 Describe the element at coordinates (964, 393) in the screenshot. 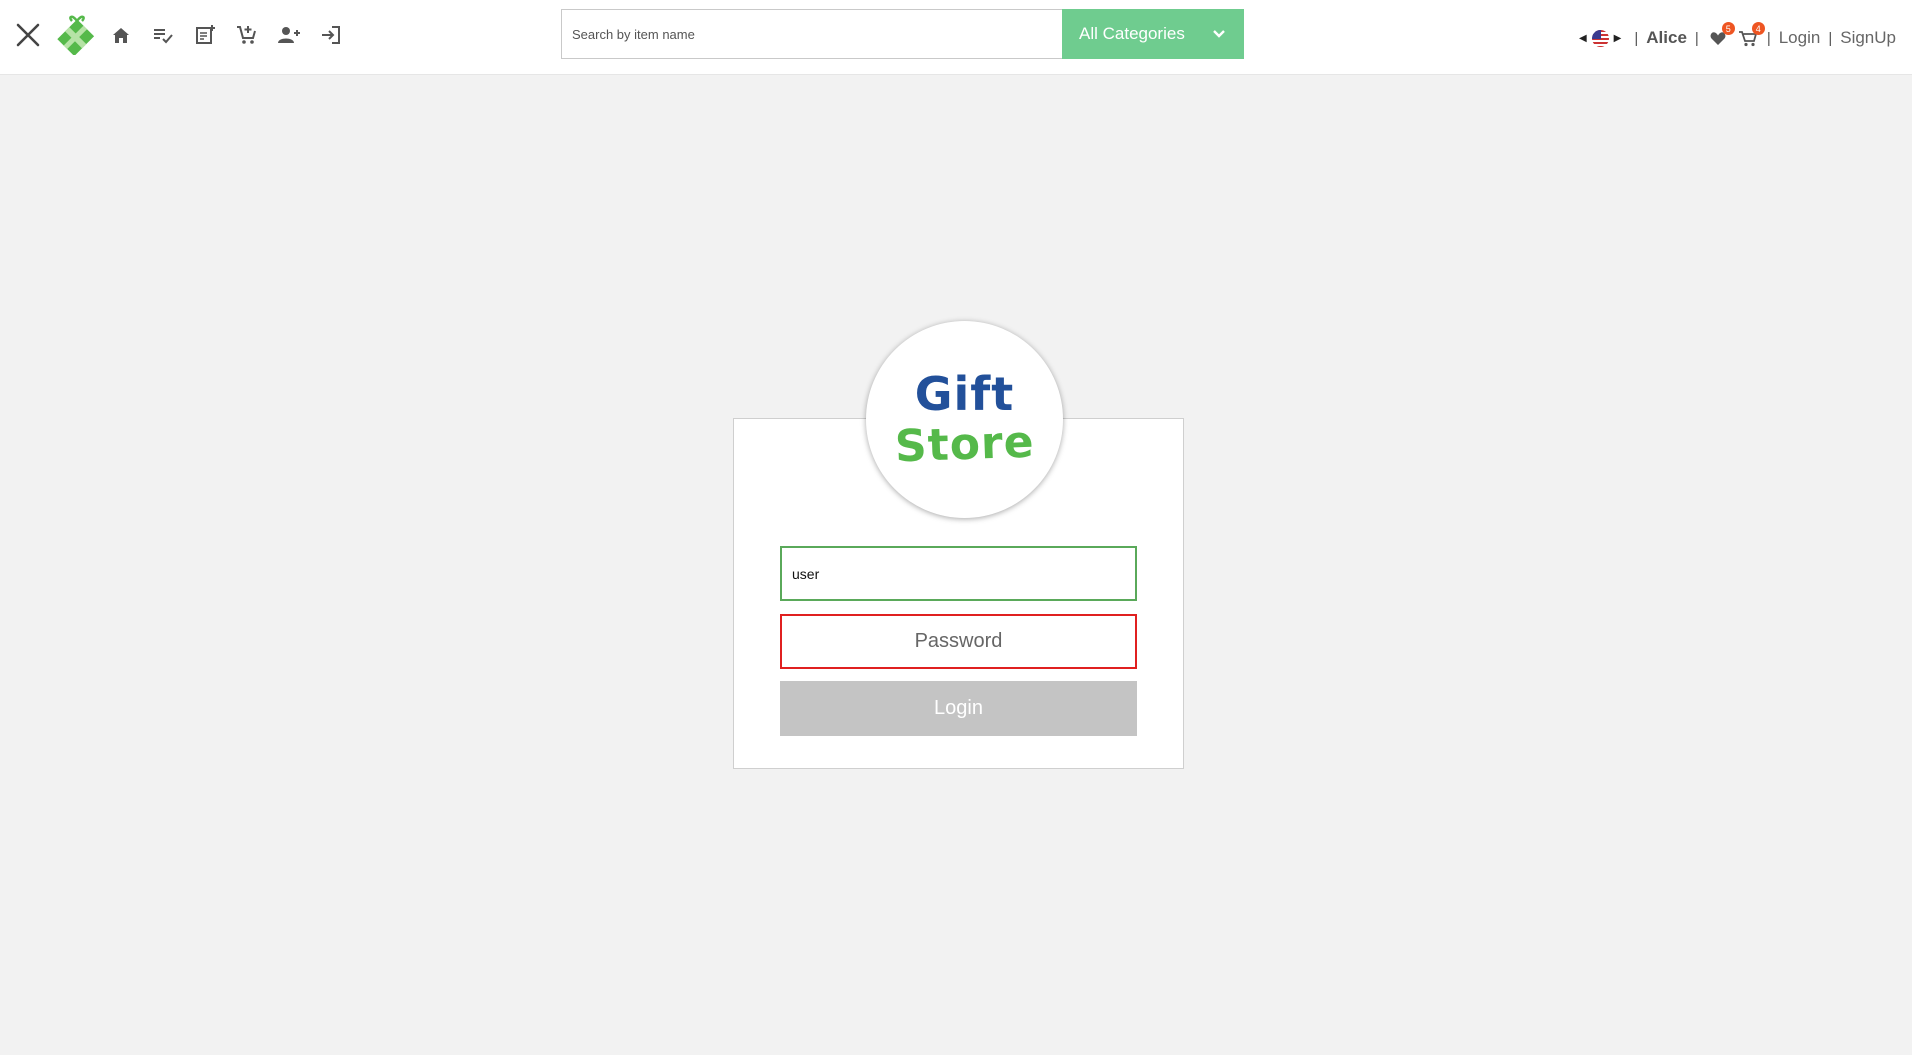

I see `logo-text-gift: Gift` at that location.